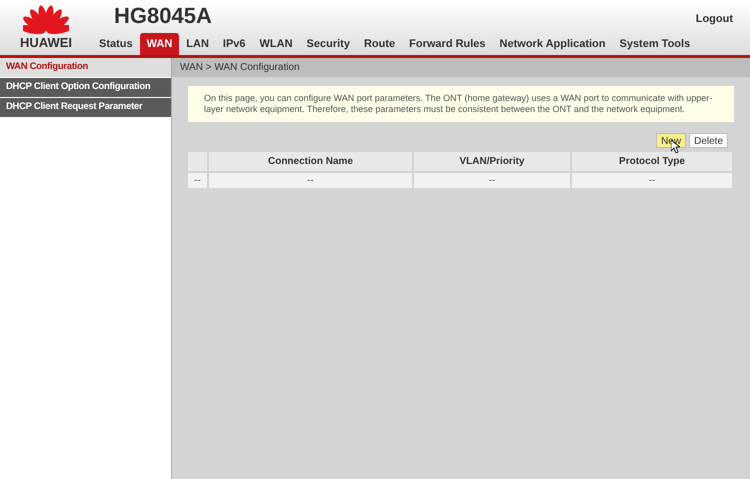  I want to click on brand-name: HUAWEI, so click(46, 42).